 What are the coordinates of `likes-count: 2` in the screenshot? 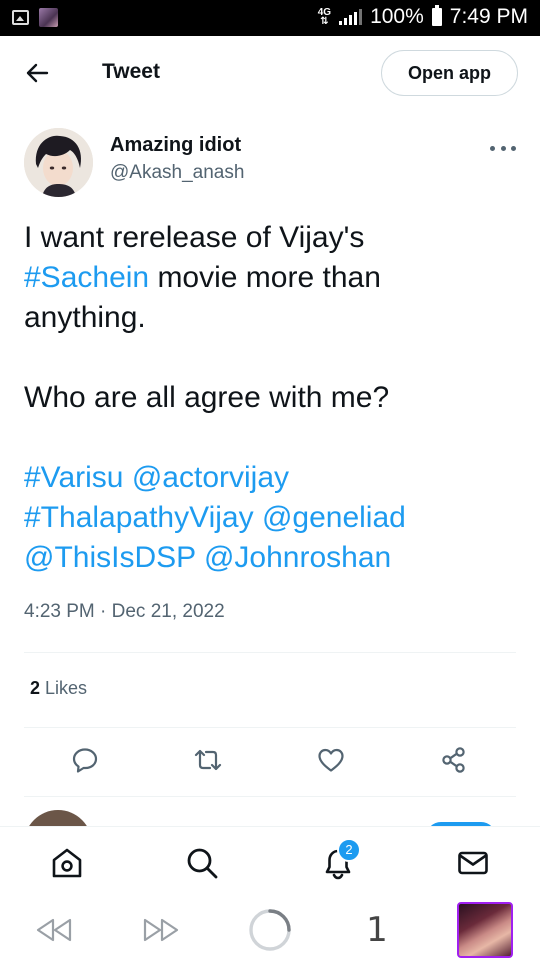 It's located at (35, 688).